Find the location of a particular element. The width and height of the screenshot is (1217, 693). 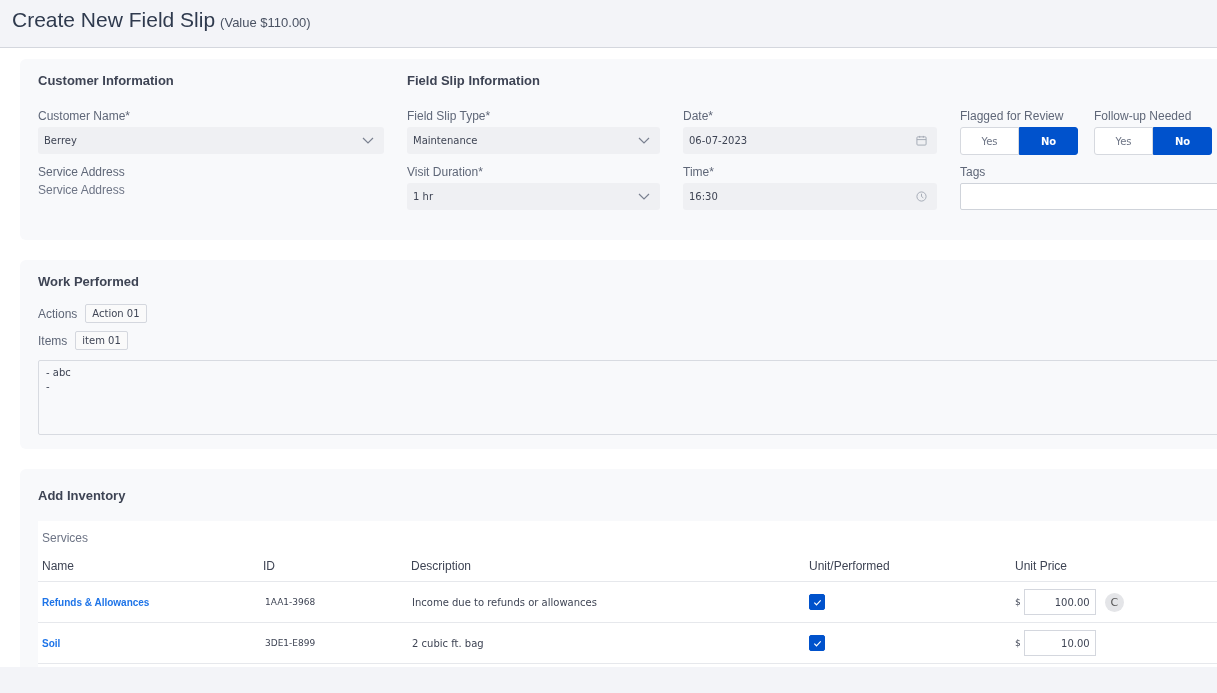

page-title: Create New Field Slip is located at coordinates (114, 20).